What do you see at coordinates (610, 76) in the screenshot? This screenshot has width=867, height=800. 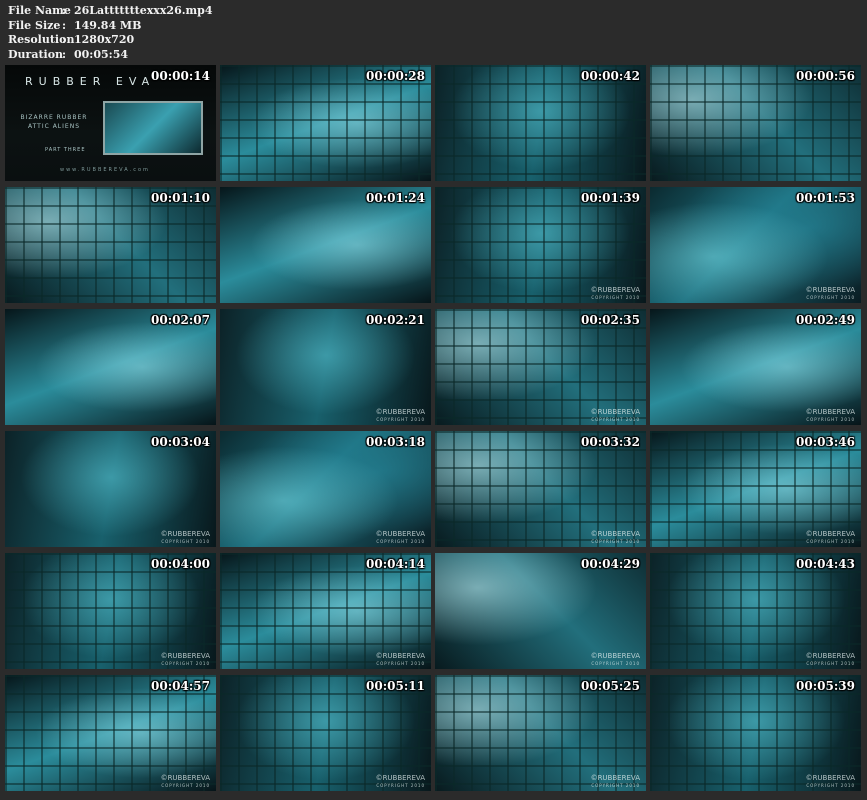 I see `thumbnail-timestamp: 00:00:42` at bounding box center [610, 76].